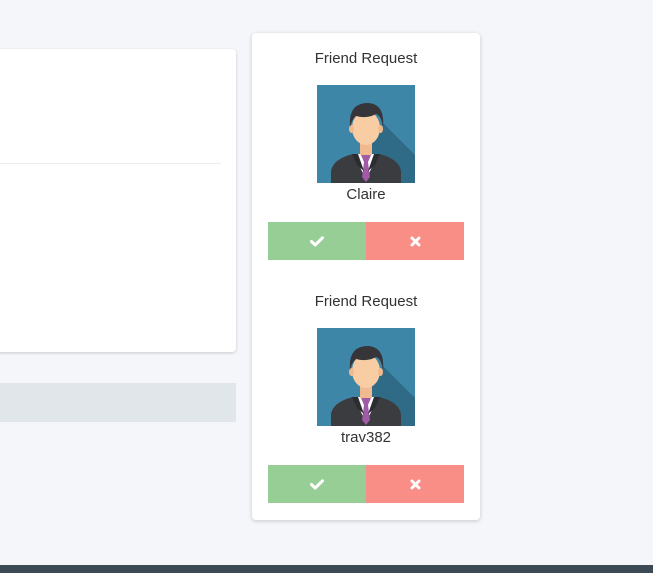  Describe the element at coordinates (326, 569) in the screenshot. I see `footer-bar` at that location.